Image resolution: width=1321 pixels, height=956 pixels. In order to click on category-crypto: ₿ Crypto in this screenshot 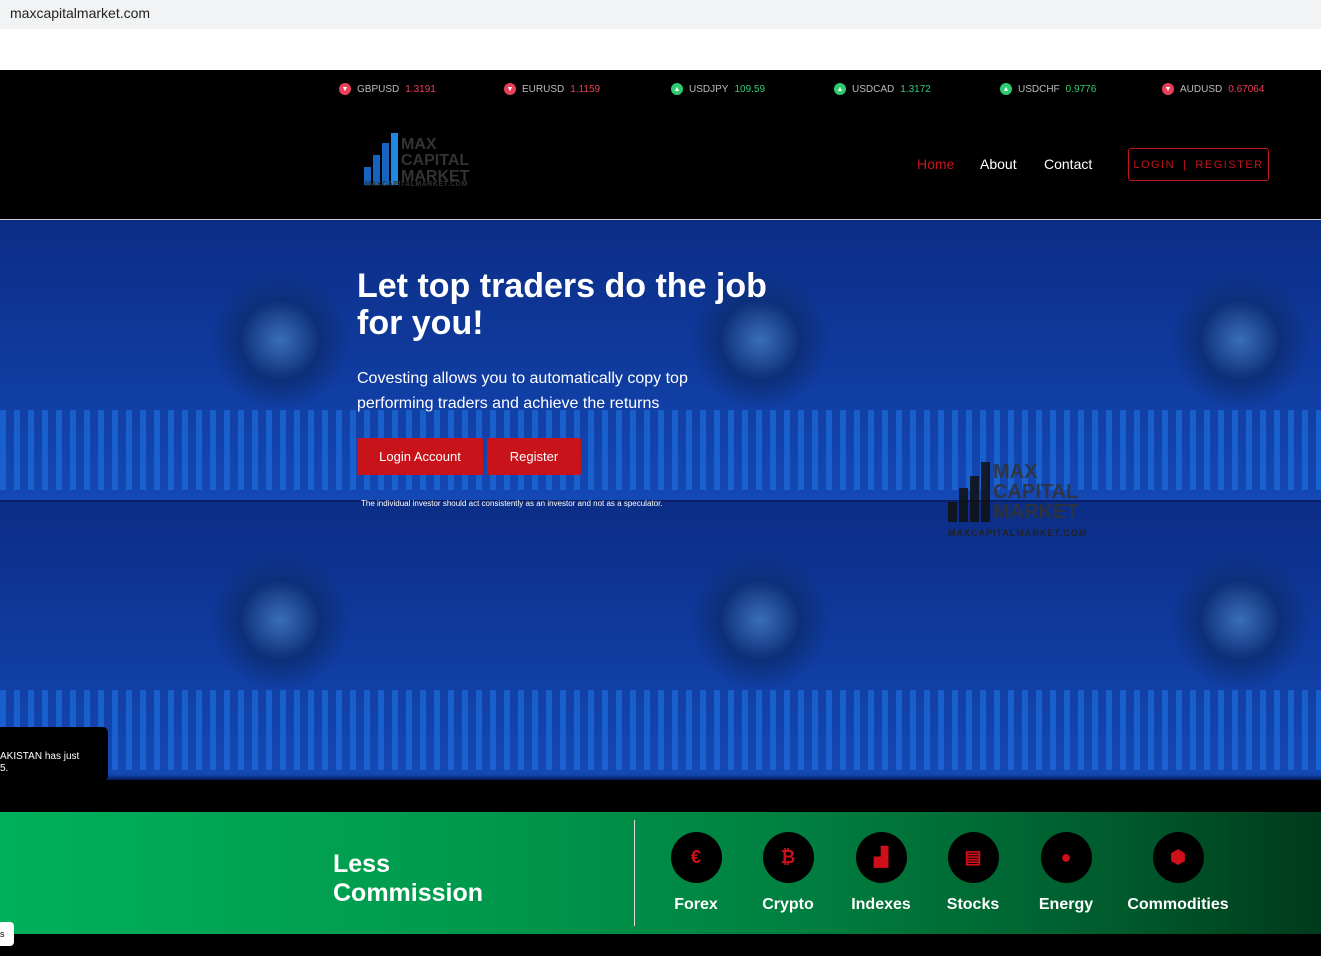, I will do `click(788, 873)`.